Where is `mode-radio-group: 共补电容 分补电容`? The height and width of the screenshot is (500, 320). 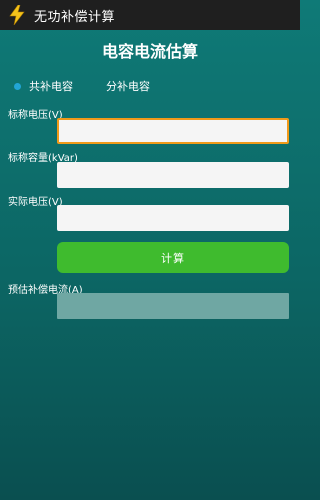
mode-radio-group: 共补电容 分补电容 is located at coordinates (91, 86).